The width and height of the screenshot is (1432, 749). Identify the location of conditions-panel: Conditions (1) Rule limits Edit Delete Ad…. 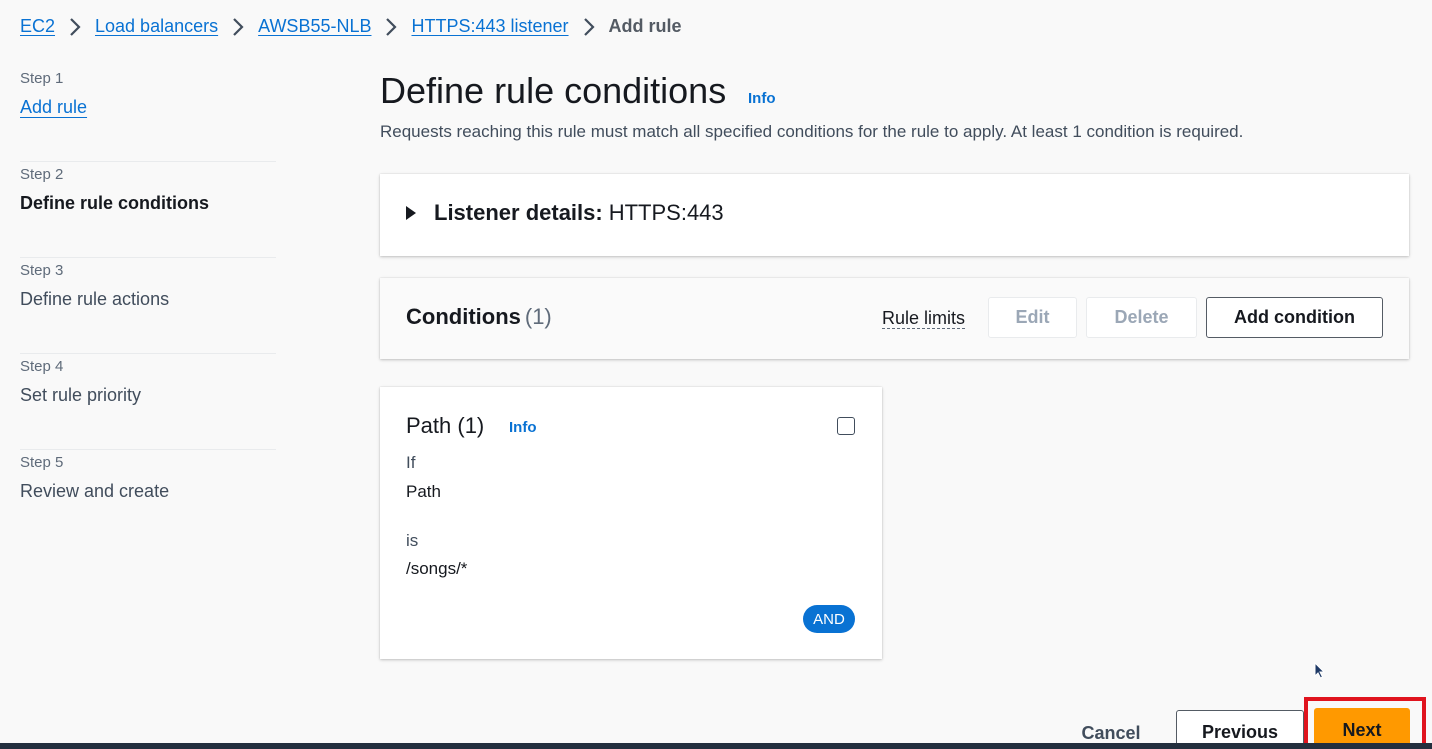
(894, 318).